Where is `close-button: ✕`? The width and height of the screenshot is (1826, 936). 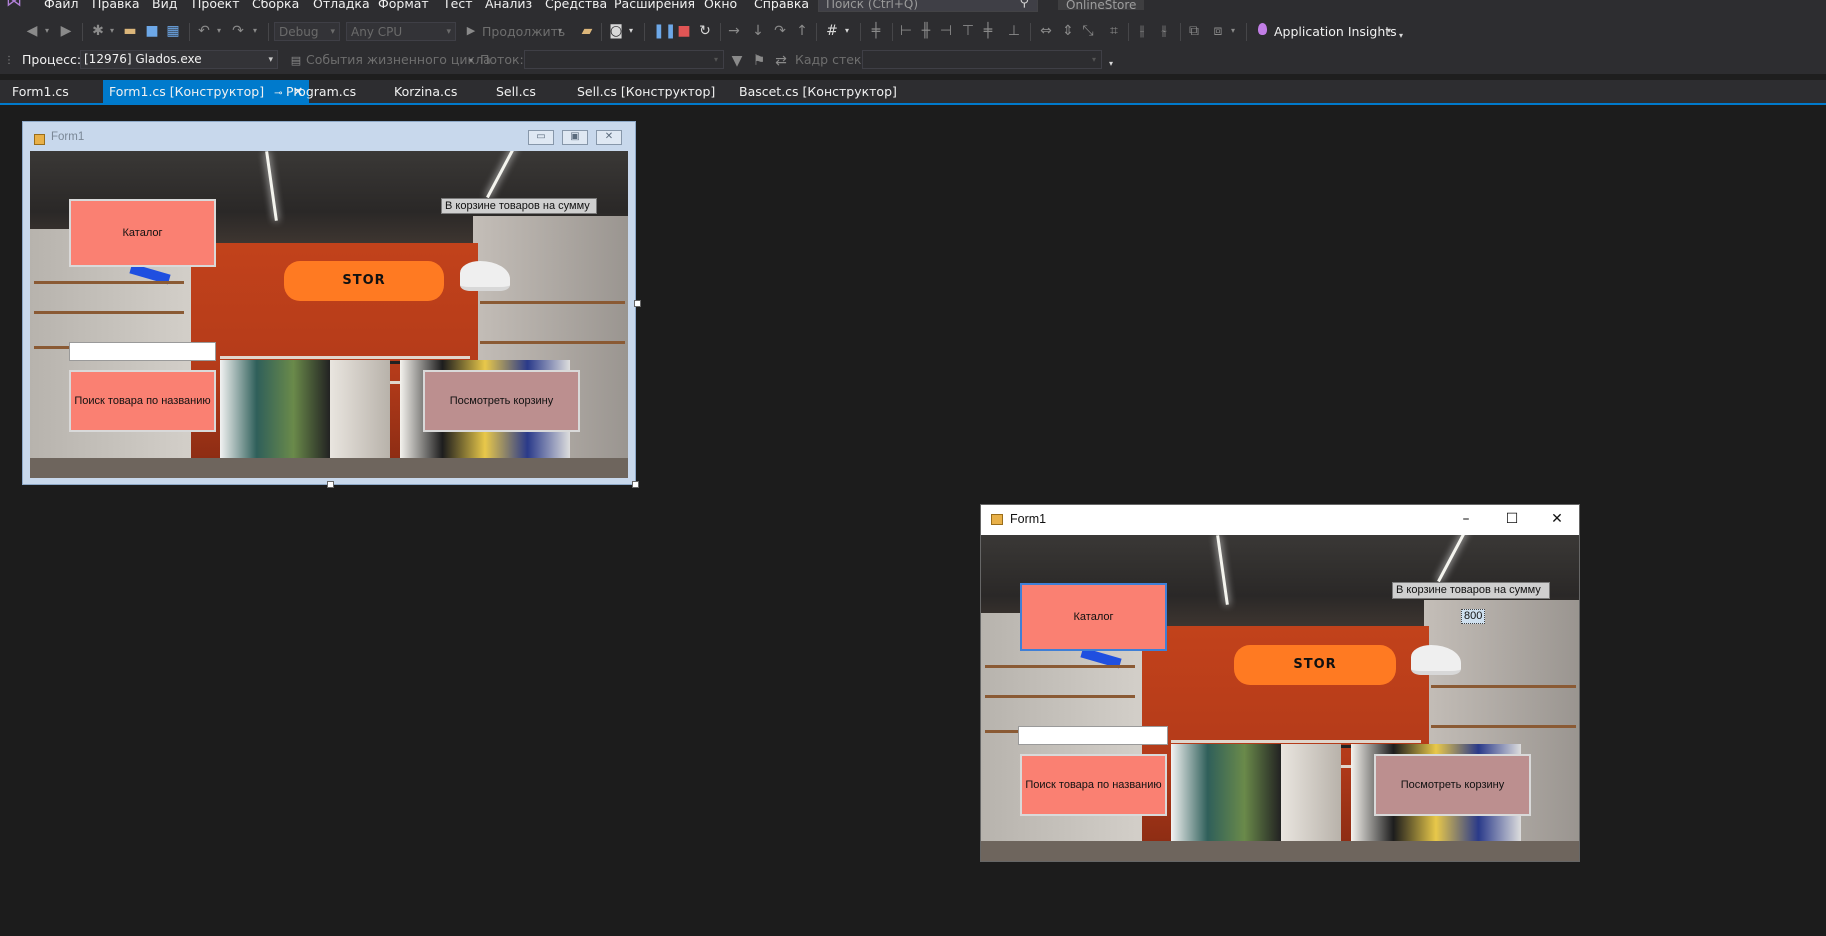 close-button: ✕ is located at coordinates (1557, 519).